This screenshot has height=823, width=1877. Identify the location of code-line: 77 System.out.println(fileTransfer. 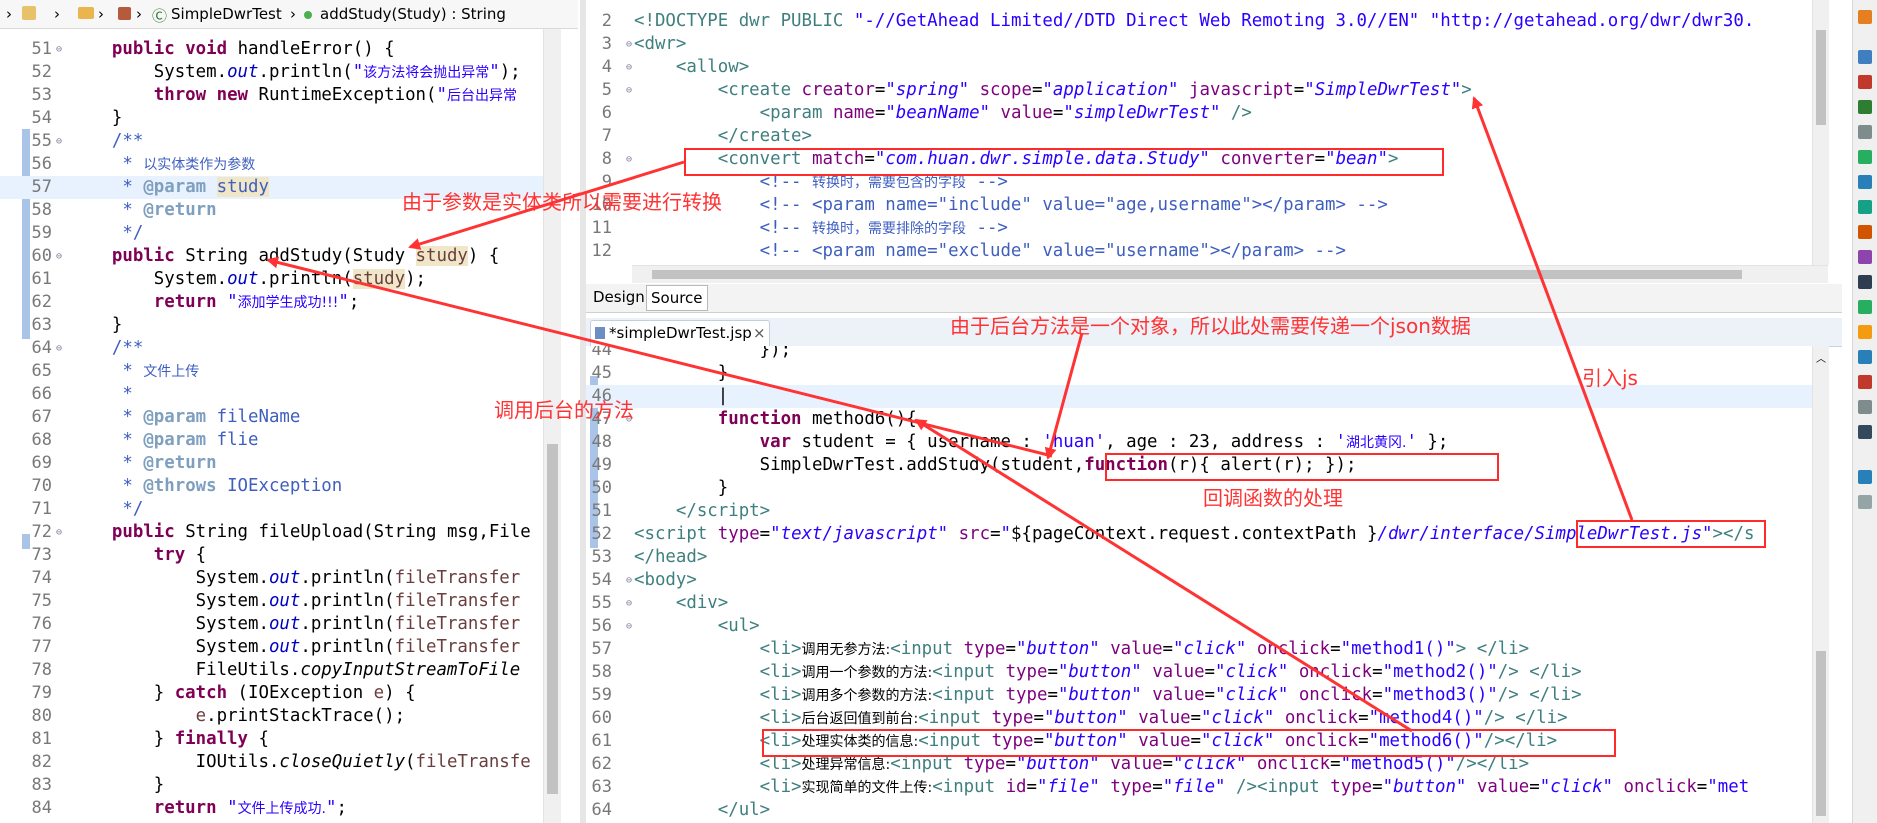
(280, 647).